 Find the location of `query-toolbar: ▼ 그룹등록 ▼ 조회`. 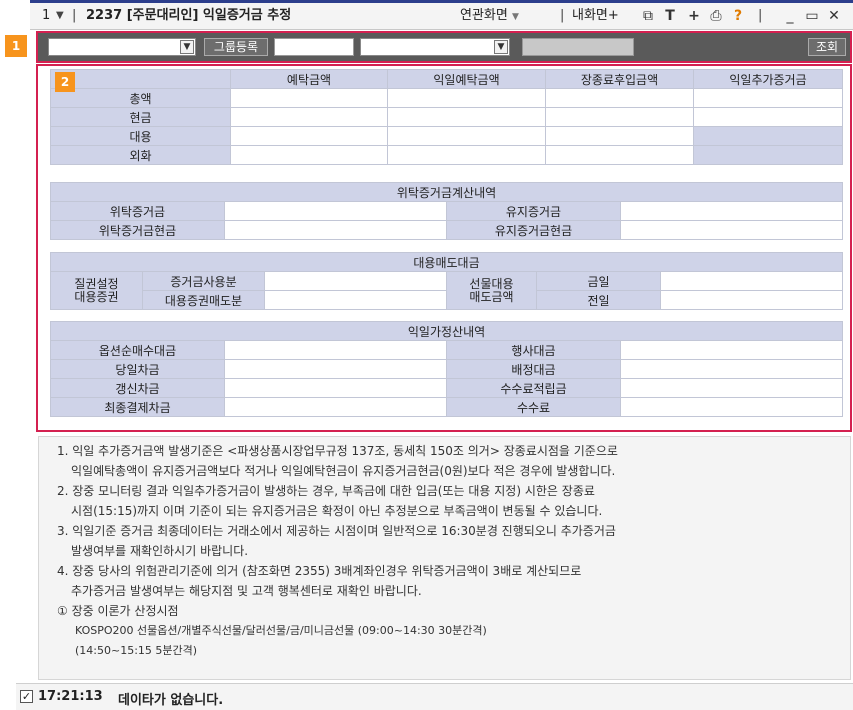

query-toolbar: ▼ 그룹등록 ▼ 조회 is located at coordinates (444, 47).